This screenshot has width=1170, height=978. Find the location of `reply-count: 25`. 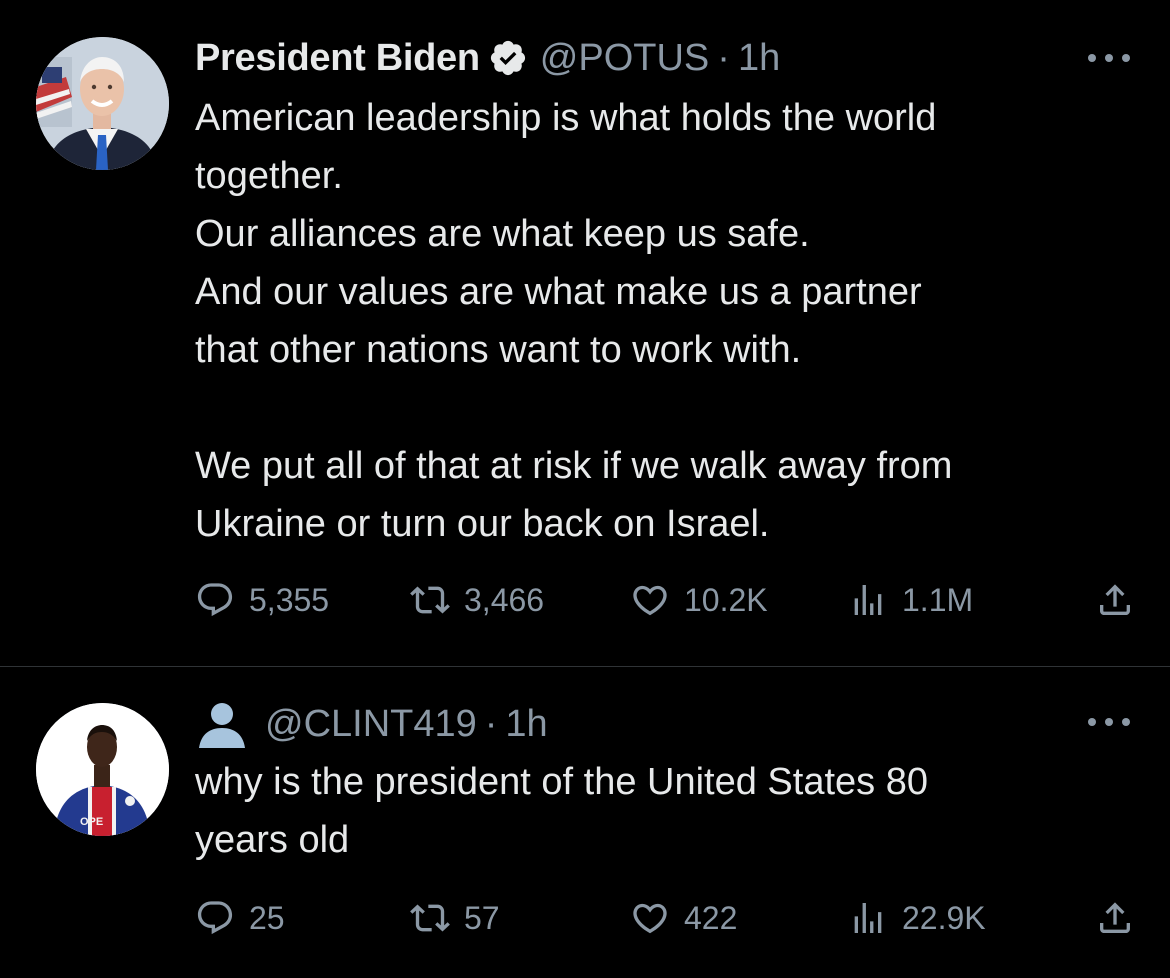

reply-count: 25 is located at coordinates (267, 917).